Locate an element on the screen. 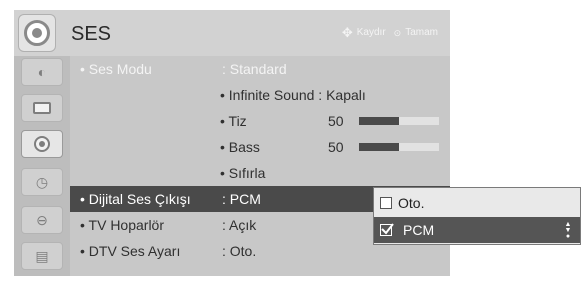  tv-speaker-value: : Açık is located at coordinates (239, 225).